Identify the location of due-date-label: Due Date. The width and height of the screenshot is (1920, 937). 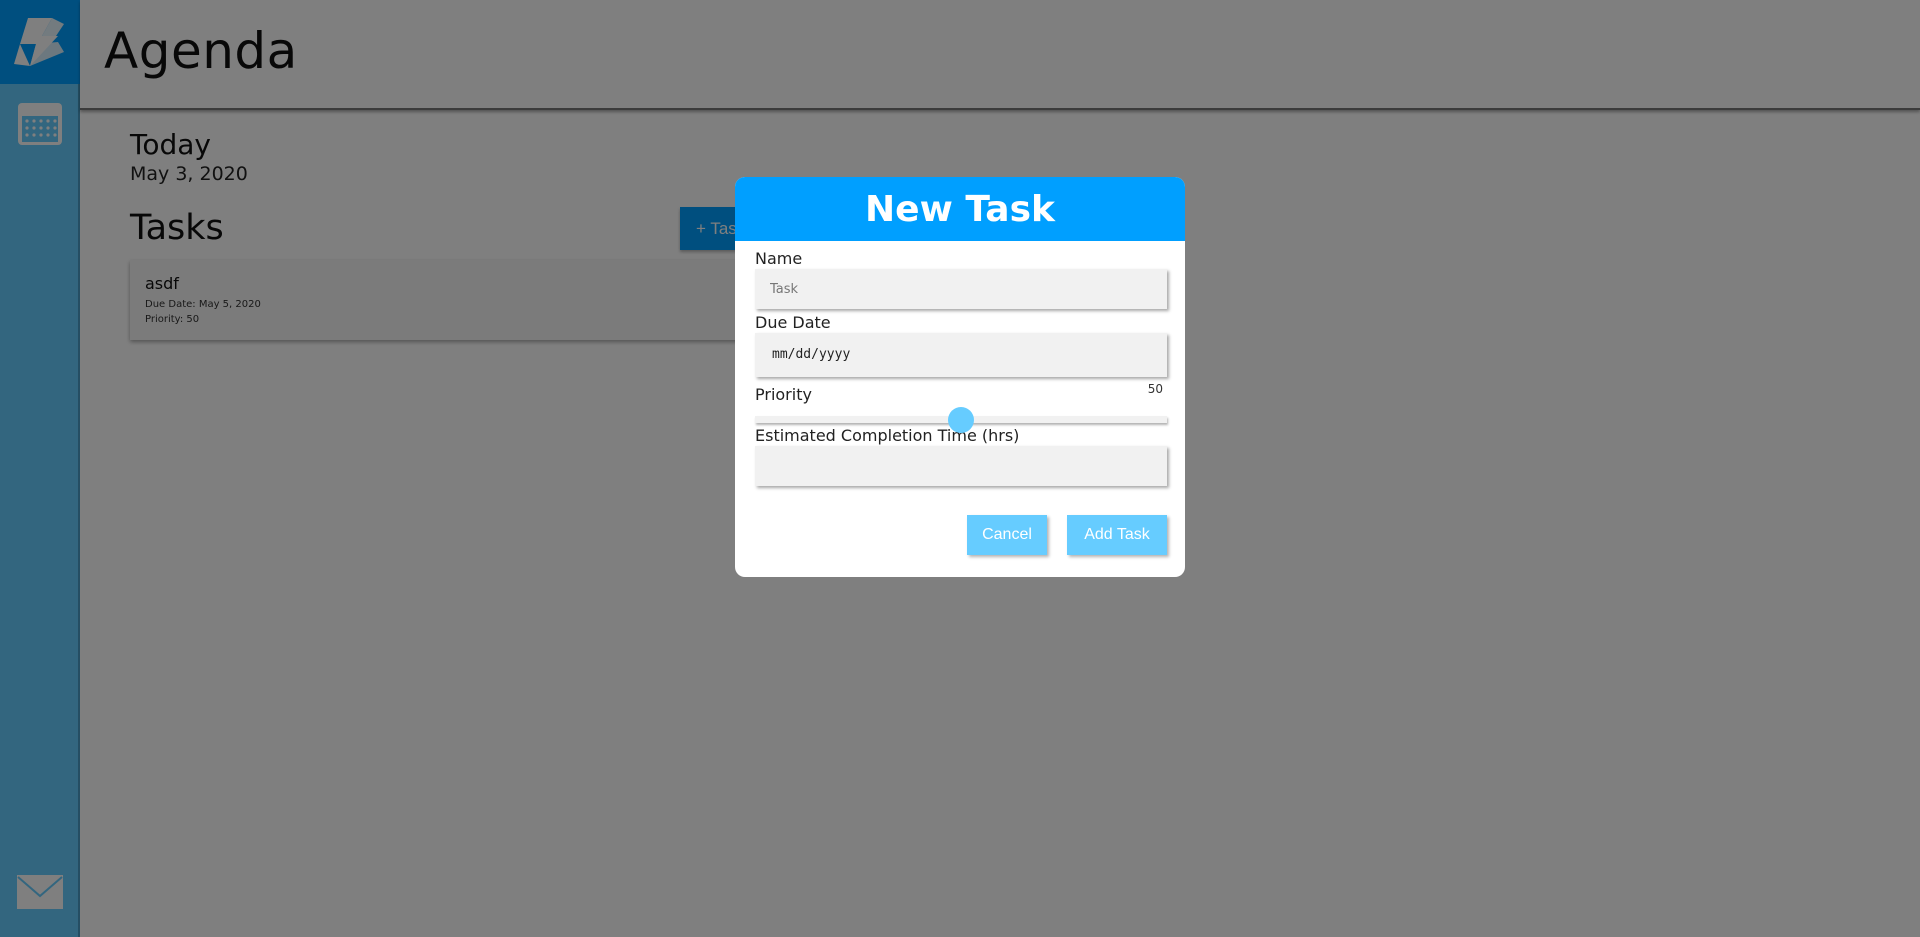
(793, 322).